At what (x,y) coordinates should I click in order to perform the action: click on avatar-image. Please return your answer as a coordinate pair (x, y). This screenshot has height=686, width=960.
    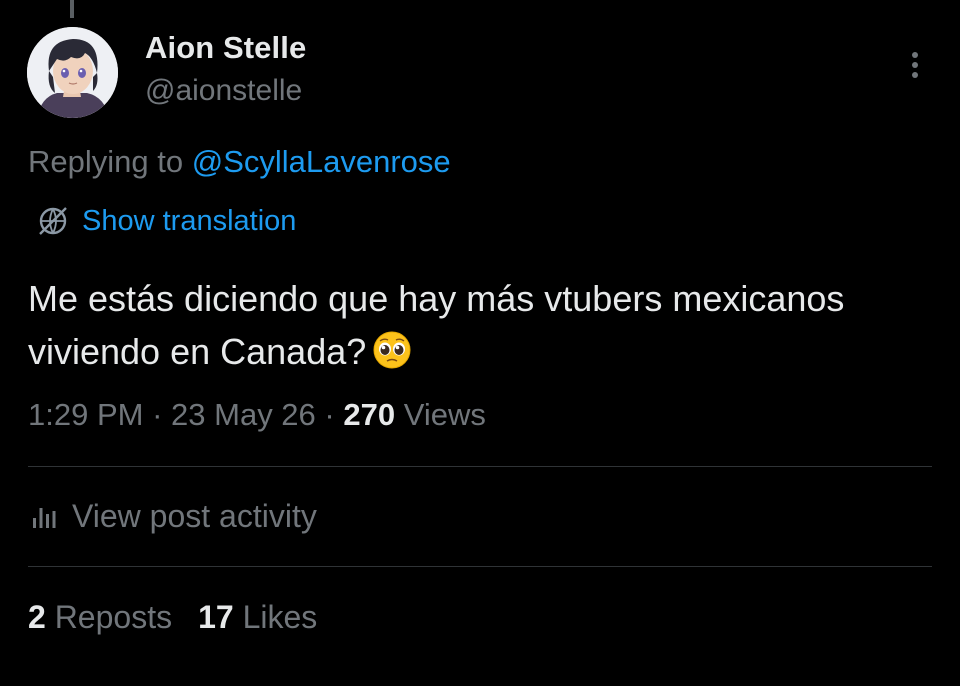
    Looking at the image, I should click on (72, 72).